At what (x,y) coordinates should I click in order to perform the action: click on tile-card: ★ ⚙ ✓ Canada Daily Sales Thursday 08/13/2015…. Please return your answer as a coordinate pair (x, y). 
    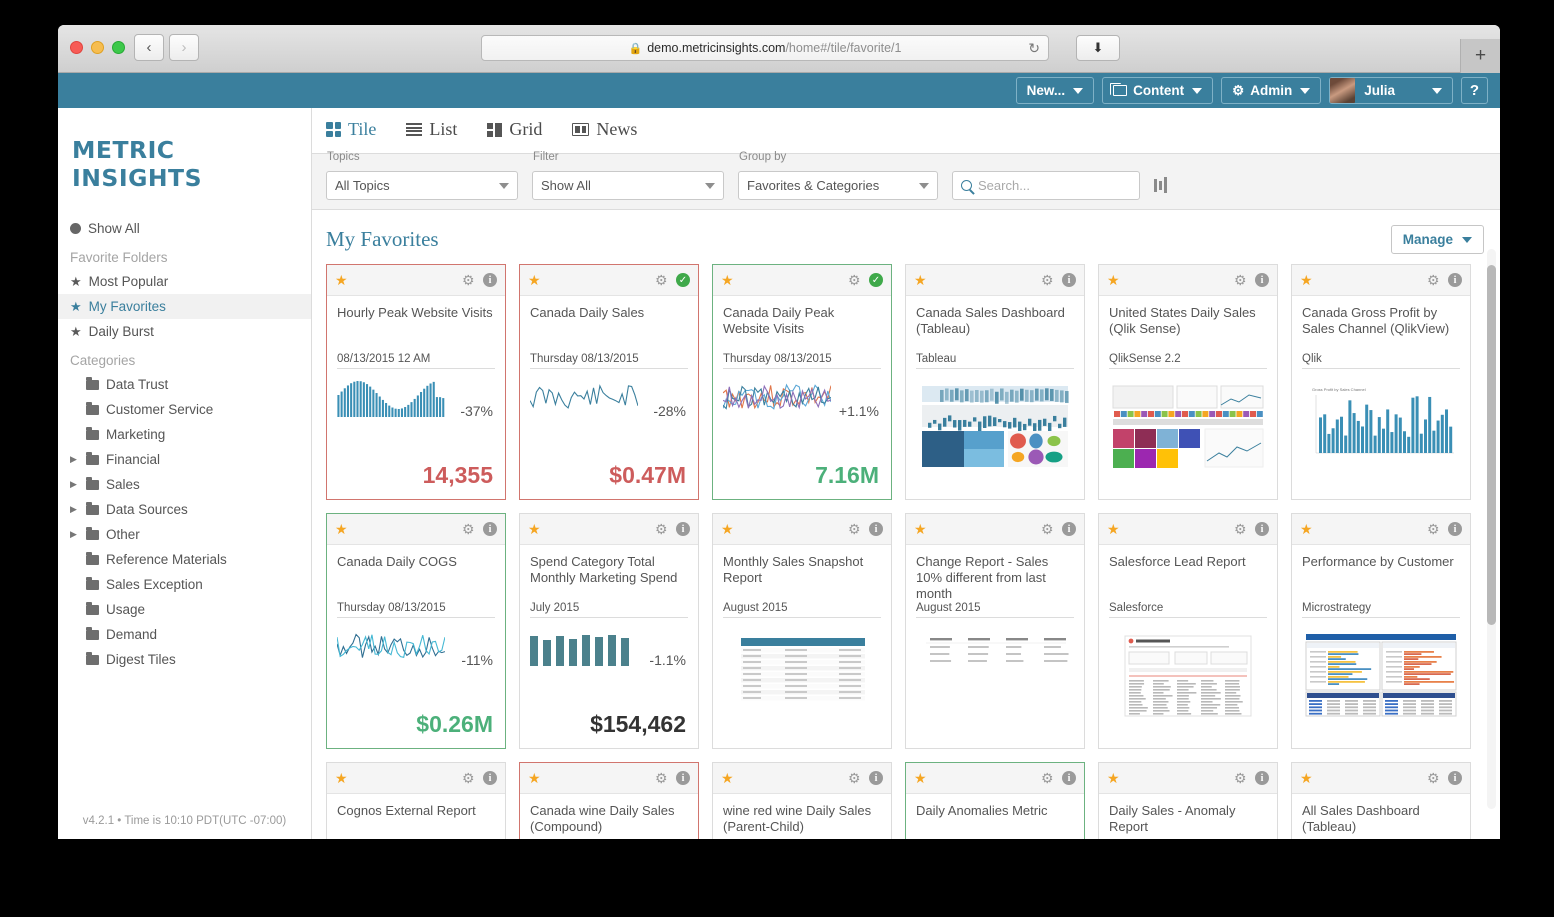
    Looking at the image, I should click on (609, 382).